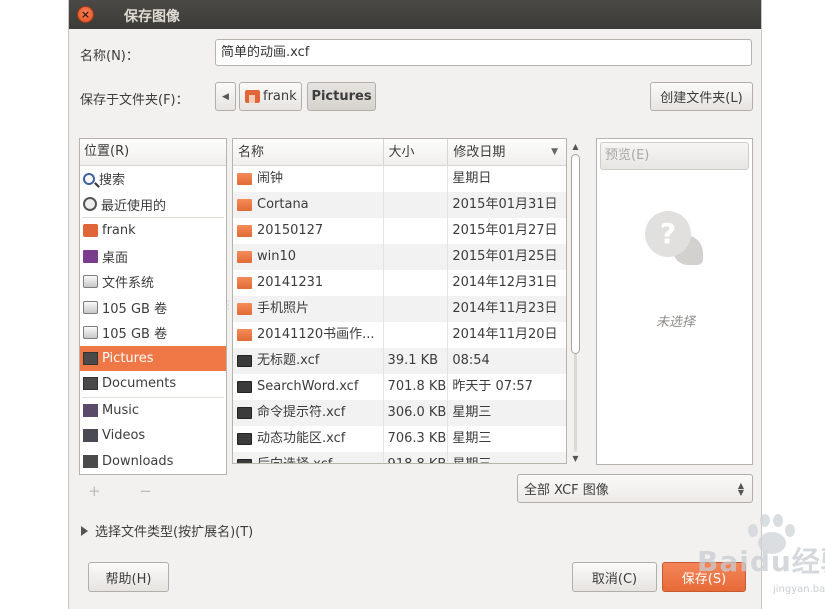 The image size is (825, 609). I want to click on close-window-button: ×, so click(85, 14).